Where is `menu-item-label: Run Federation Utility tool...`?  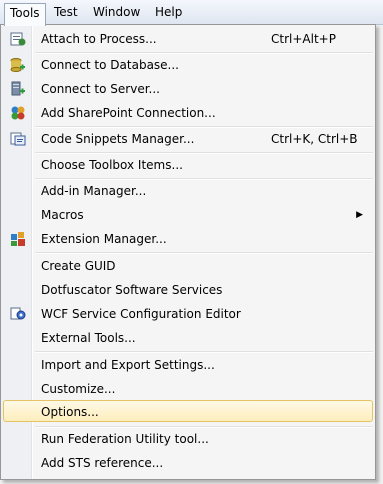 menu-item-label: Run Federation Utility tool... is located at coordinates (125, 439).